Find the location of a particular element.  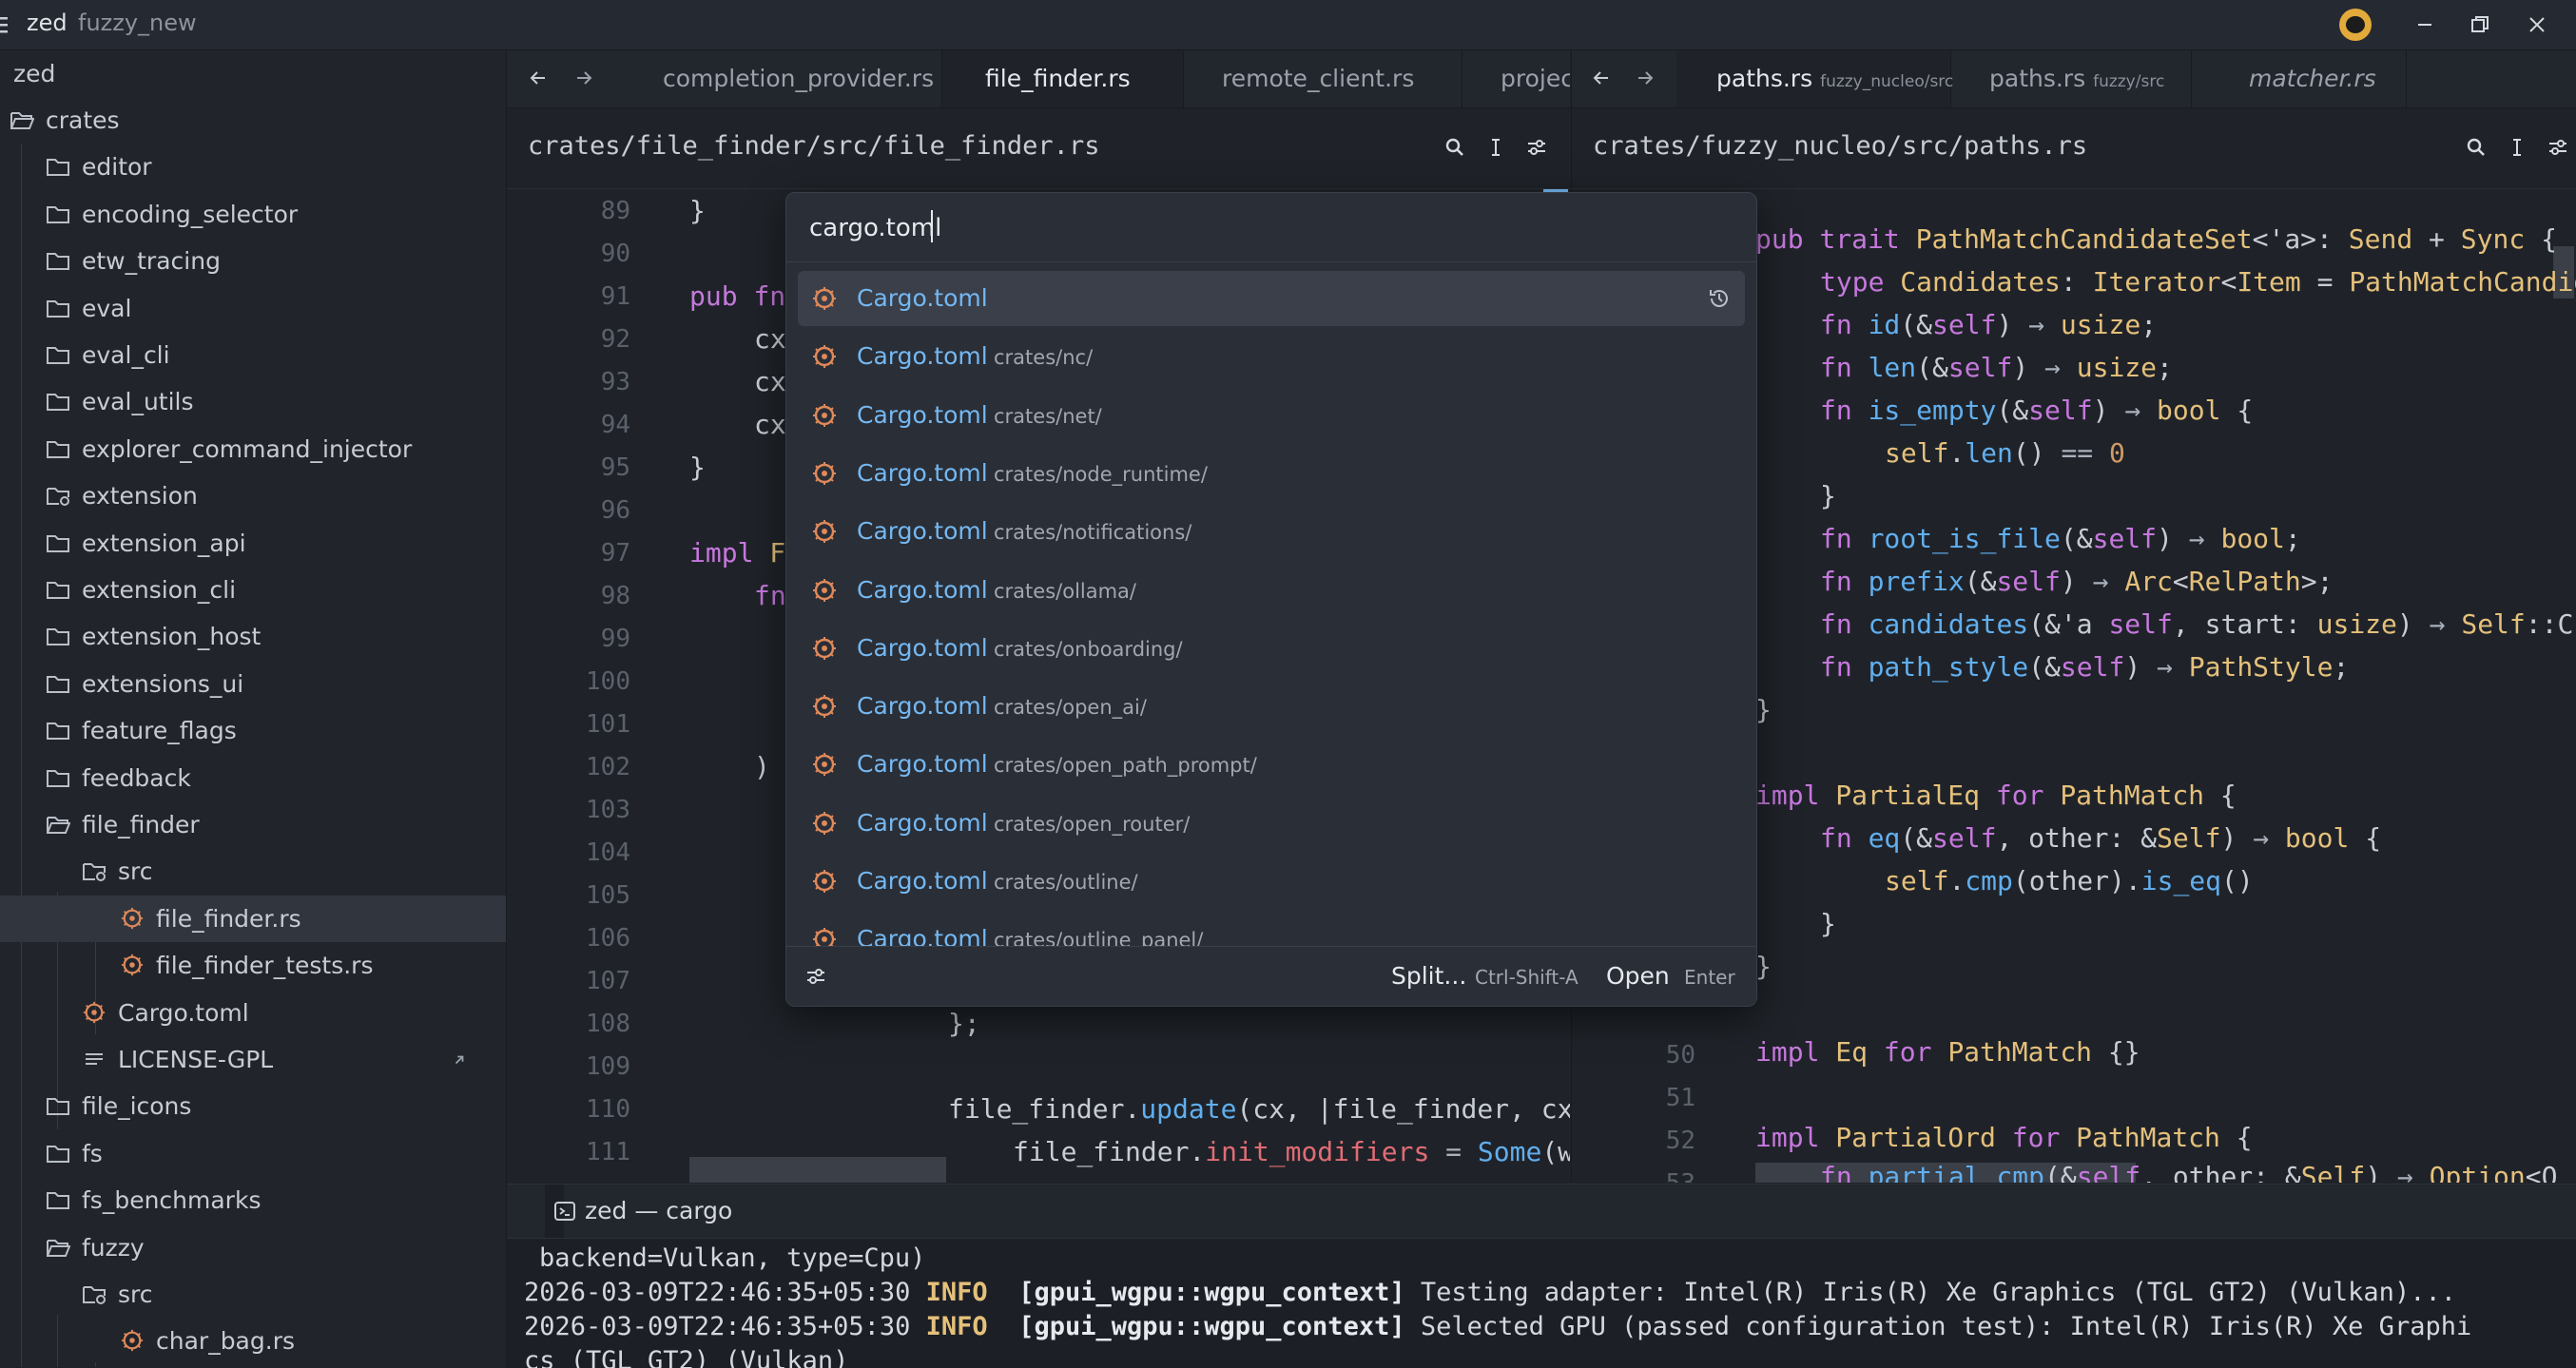

code-line: fn is located at coordinates (770, 595).